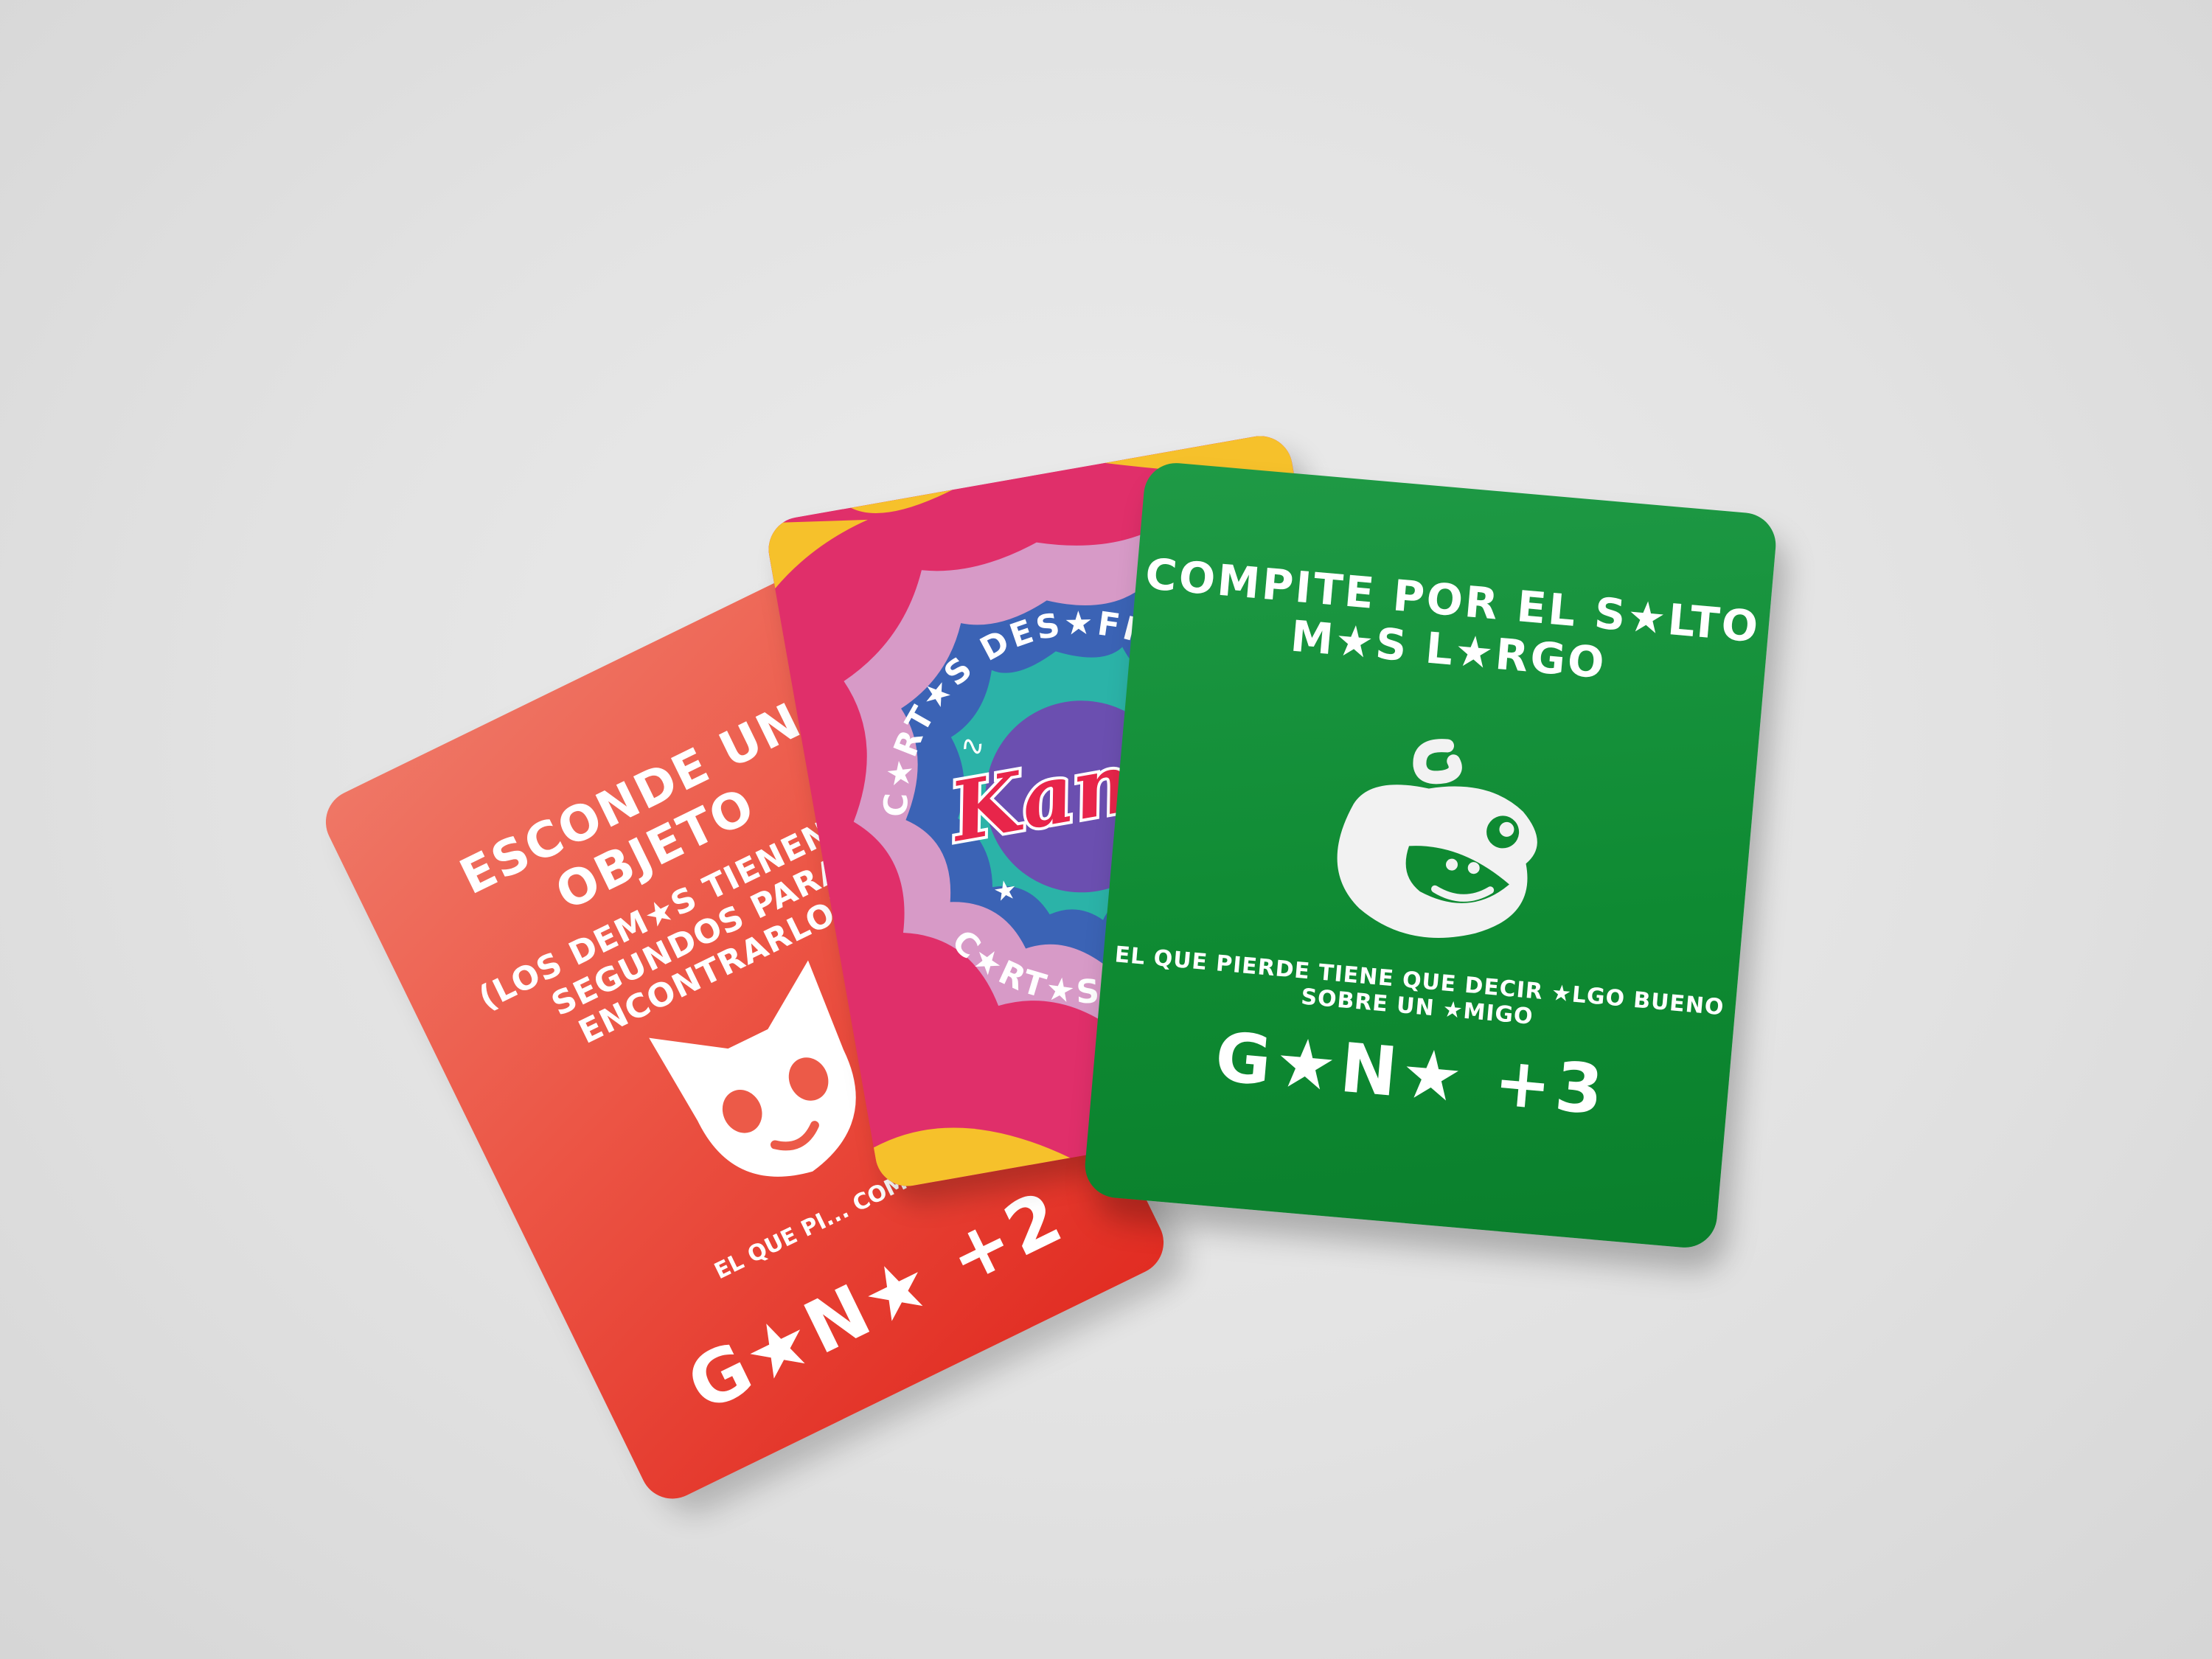 This screenshot has height=1659, width=2212. I want to click on star-icon: ★, so click(1005, 891).